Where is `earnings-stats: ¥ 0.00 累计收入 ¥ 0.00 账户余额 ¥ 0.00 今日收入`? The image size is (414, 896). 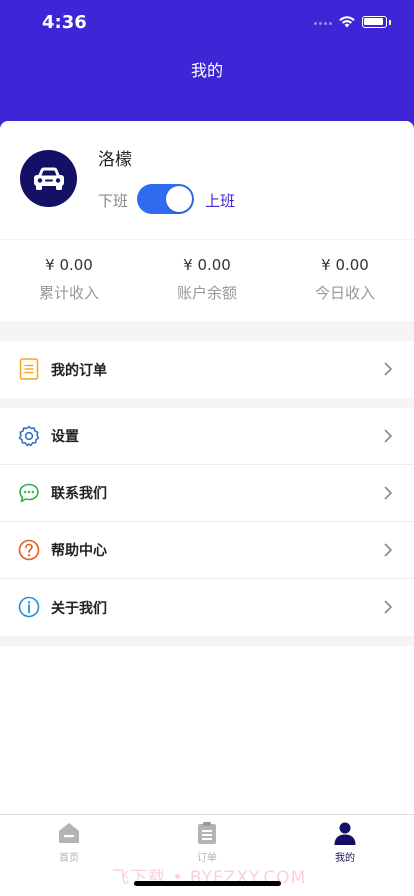 earnings-stats: ¥ 0.00 累计收入 ¥ 0.00 账户余额 ¥ 0.00 今日收入 is located at coordinates (207, 280).